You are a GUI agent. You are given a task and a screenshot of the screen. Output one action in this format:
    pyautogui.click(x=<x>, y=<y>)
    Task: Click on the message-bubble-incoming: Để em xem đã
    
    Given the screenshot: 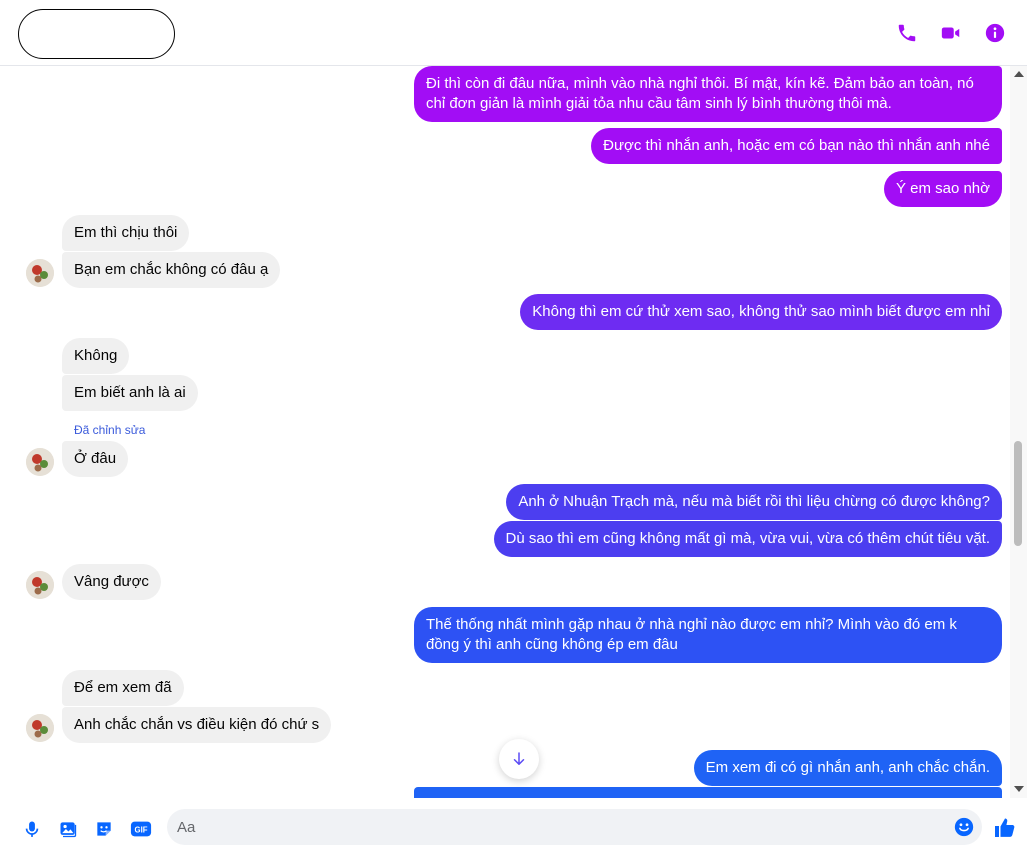 What is the action you would take?
    pyautogui.click(x=123, y=688)
    